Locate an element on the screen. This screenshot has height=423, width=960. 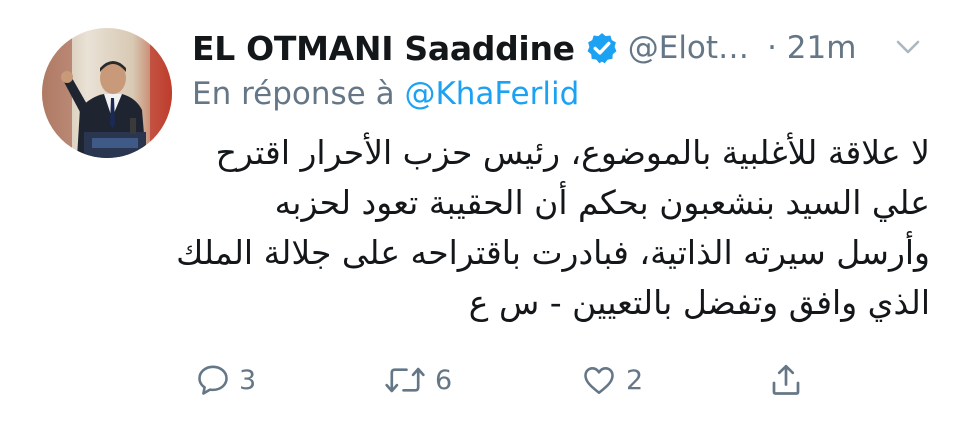
retweet-count: 6 is located at coordinates (444, 380).